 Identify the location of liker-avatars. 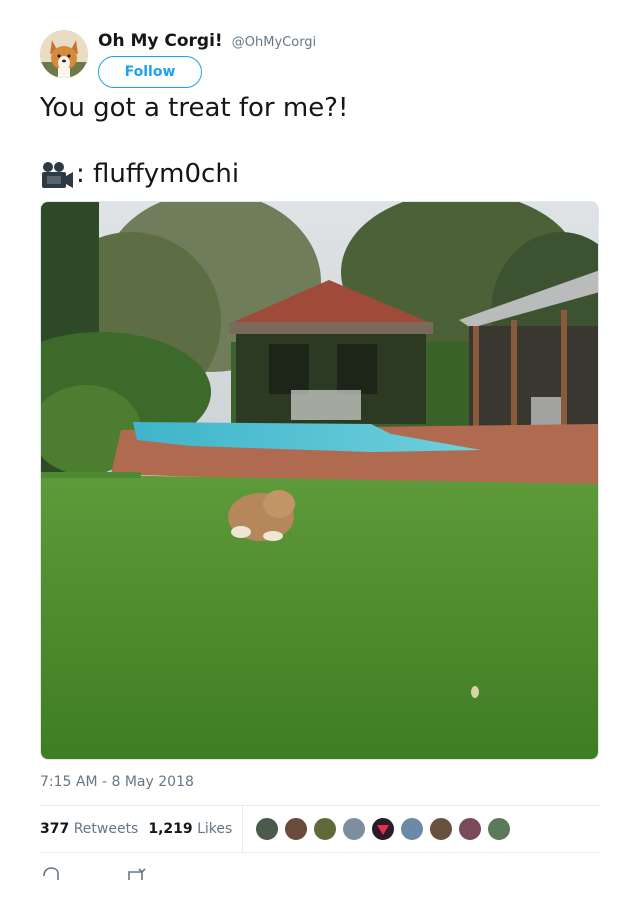
(385, 829).